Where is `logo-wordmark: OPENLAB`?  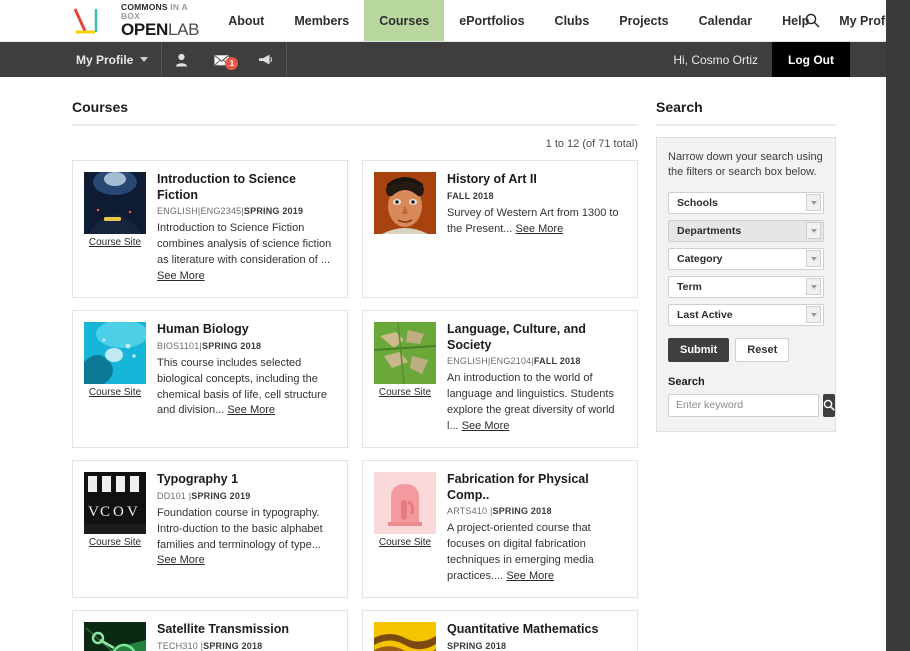
logo-wordmark: OPENLAB is located at coordinates (160, 29).